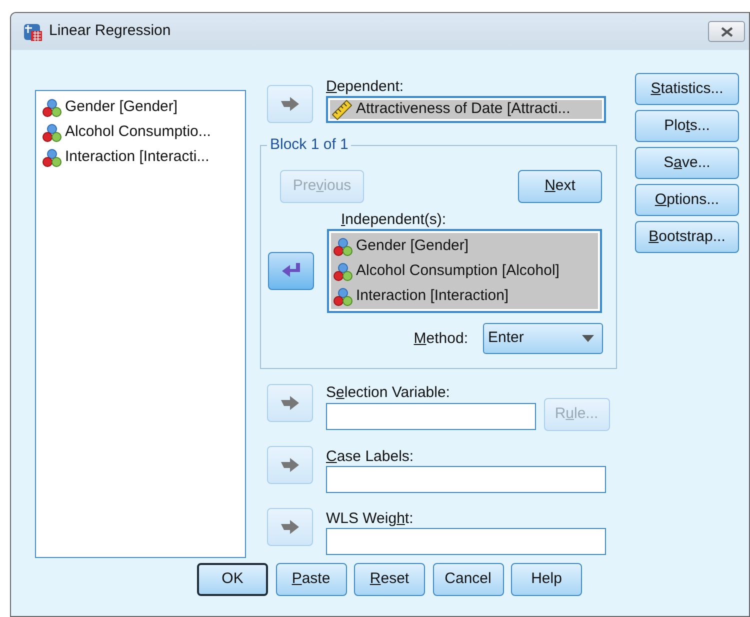 This screenshot has height=617, width=750. What do you see at coordinates (432, 296) in the screenshot?
I see `list-item: Interaction [Interaction]` at bounding box center [432, 296].